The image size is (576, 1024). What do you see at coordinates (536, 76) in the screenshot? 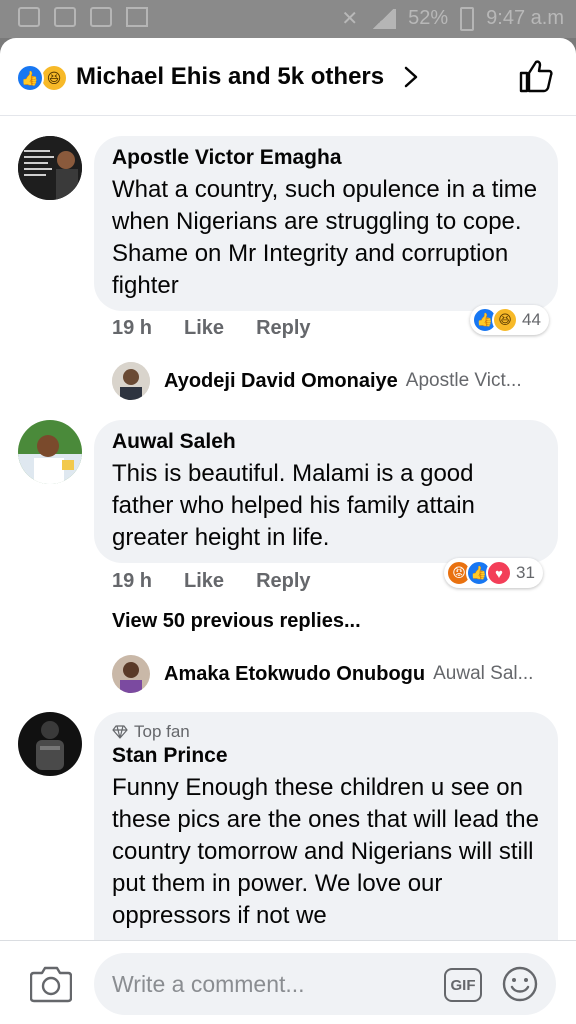
I see `like-post-icon` at bounding box center [536, 76].